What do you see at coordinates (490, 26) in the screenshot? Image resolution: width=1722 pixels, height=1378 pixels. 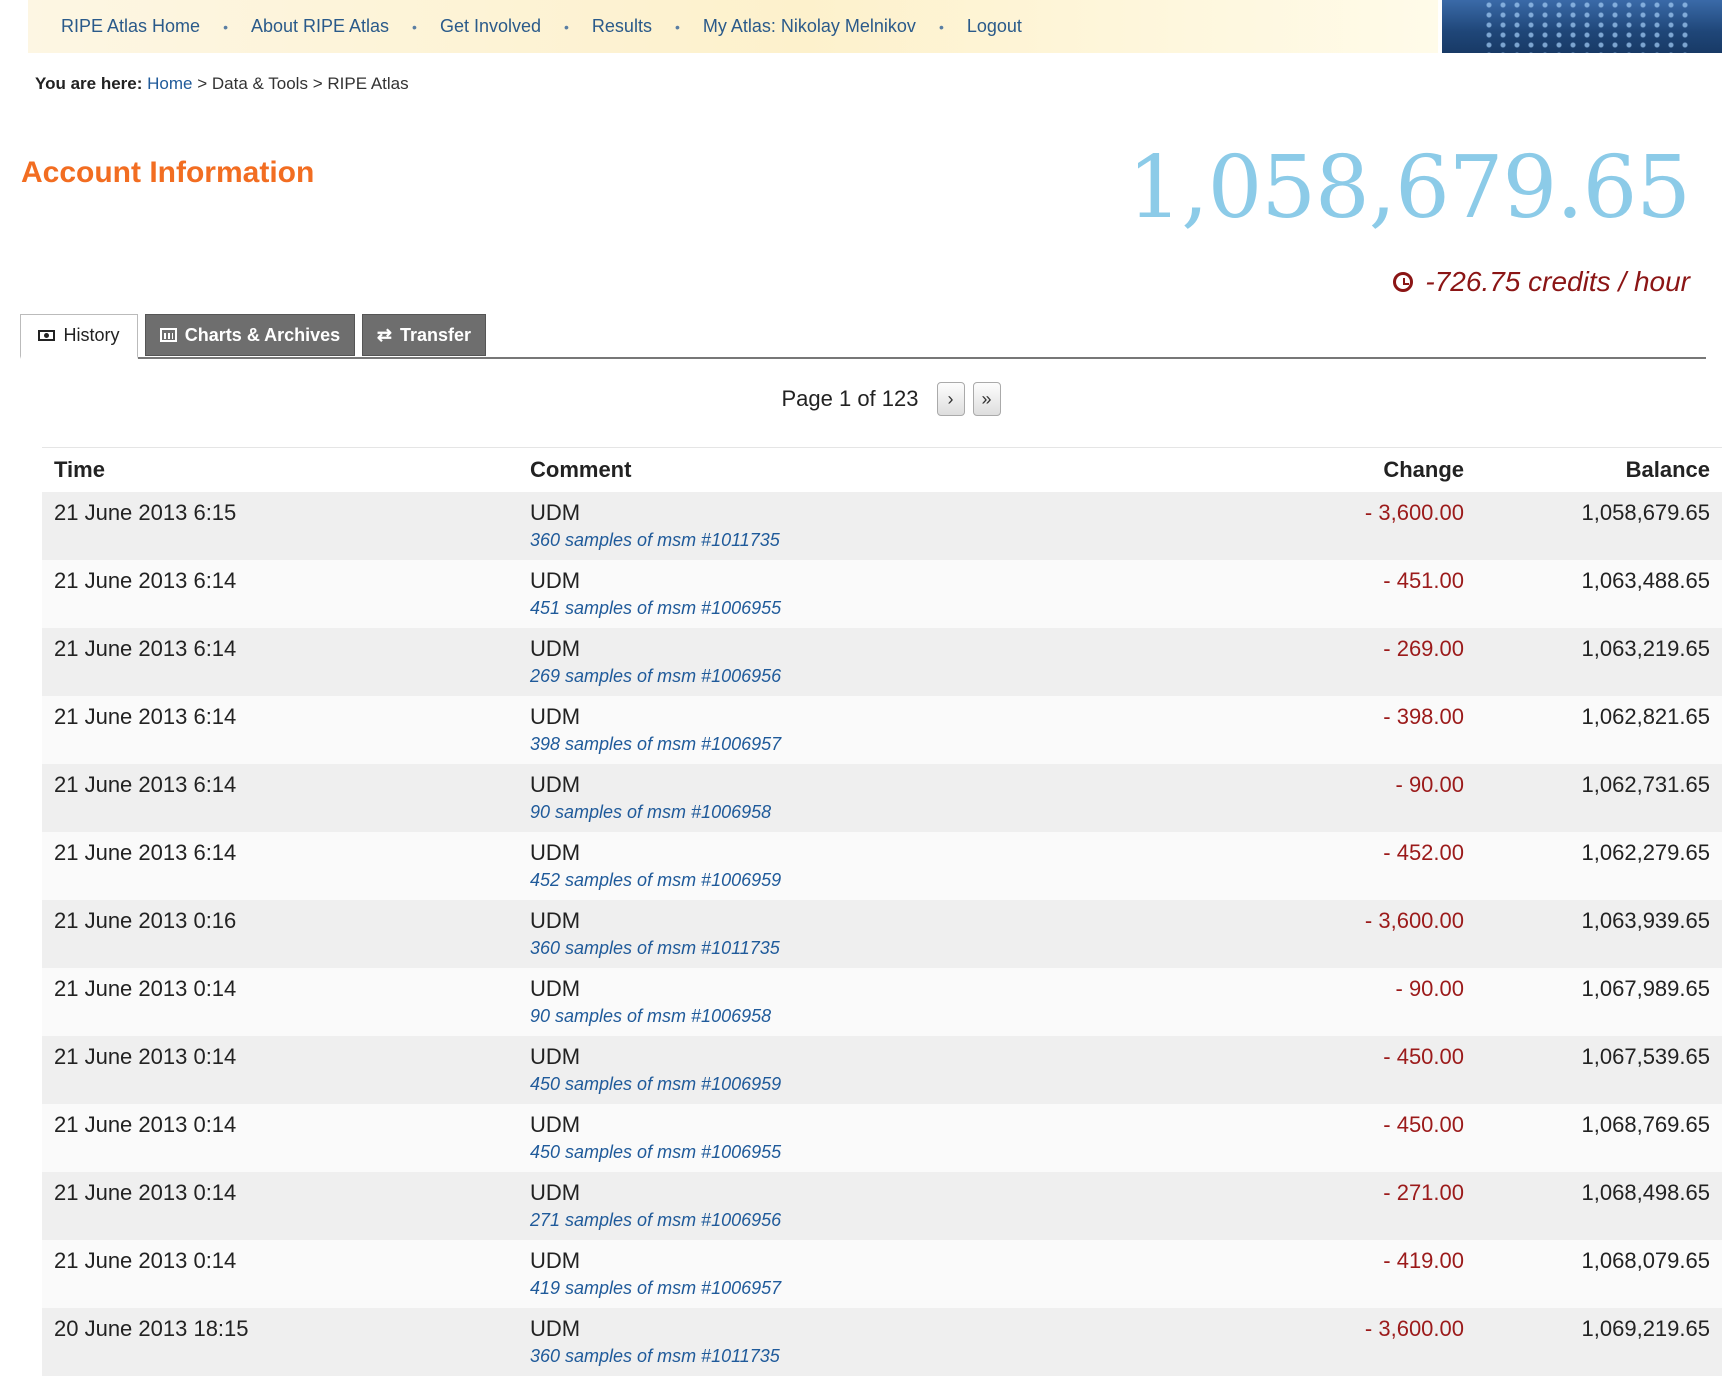 I see `nav-get-involved: Get Involved` at bounding box center [490, 26].